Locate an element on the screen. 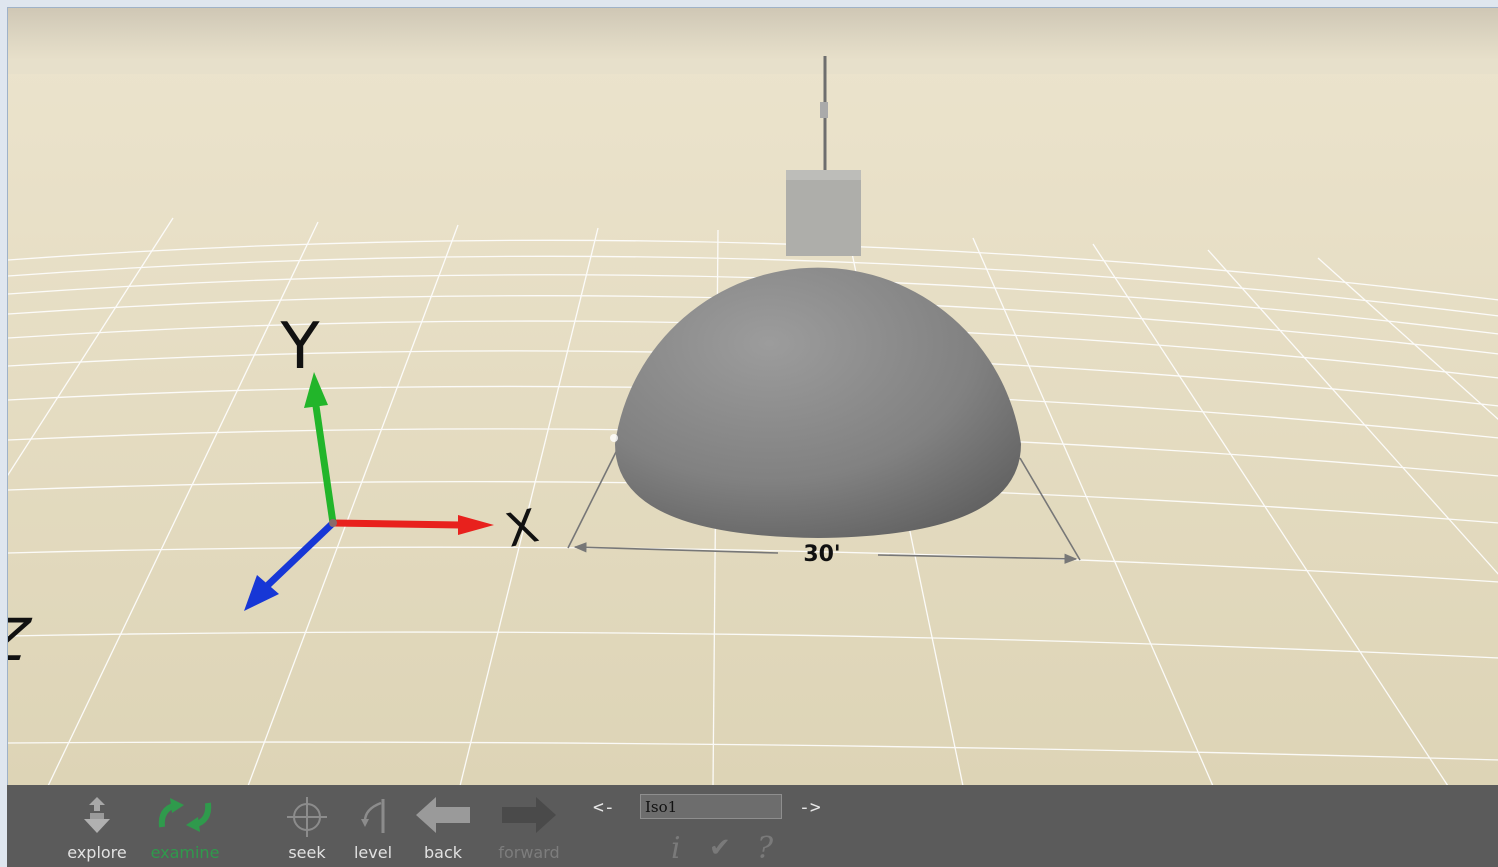  forward-arrow-icon is located at coordinates (529, 815).